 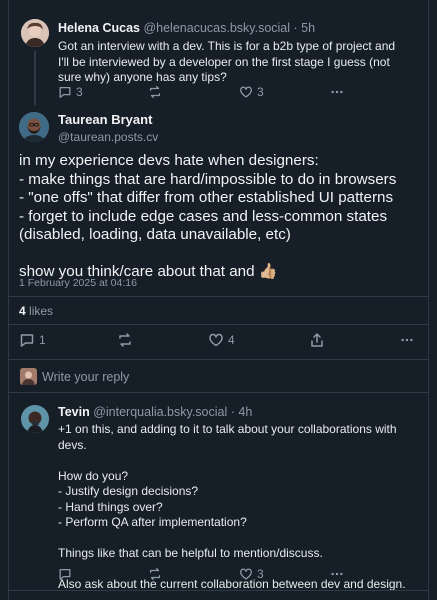 What do you see at coordinates (99, 28) in the screenshot?
I see `author-name: Helena Cucas` at bounding box center [99, 28].